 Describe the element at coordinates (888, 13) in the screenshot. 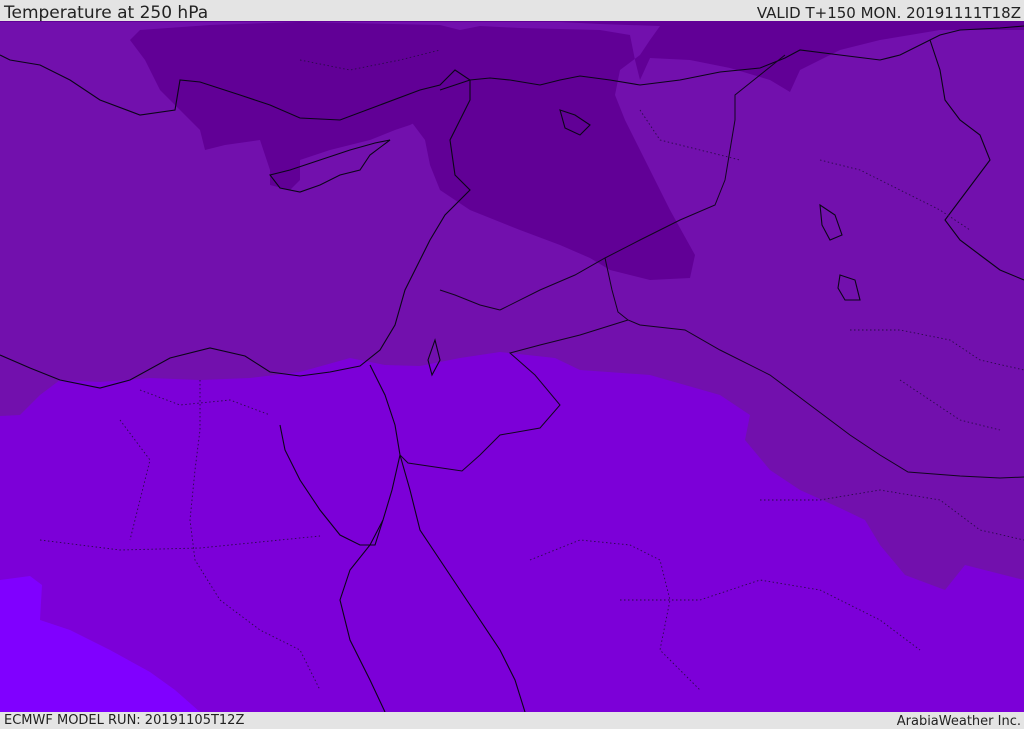

I see `valid-time-label: VALID T+150 MON. 20191111T18Z` at that location.